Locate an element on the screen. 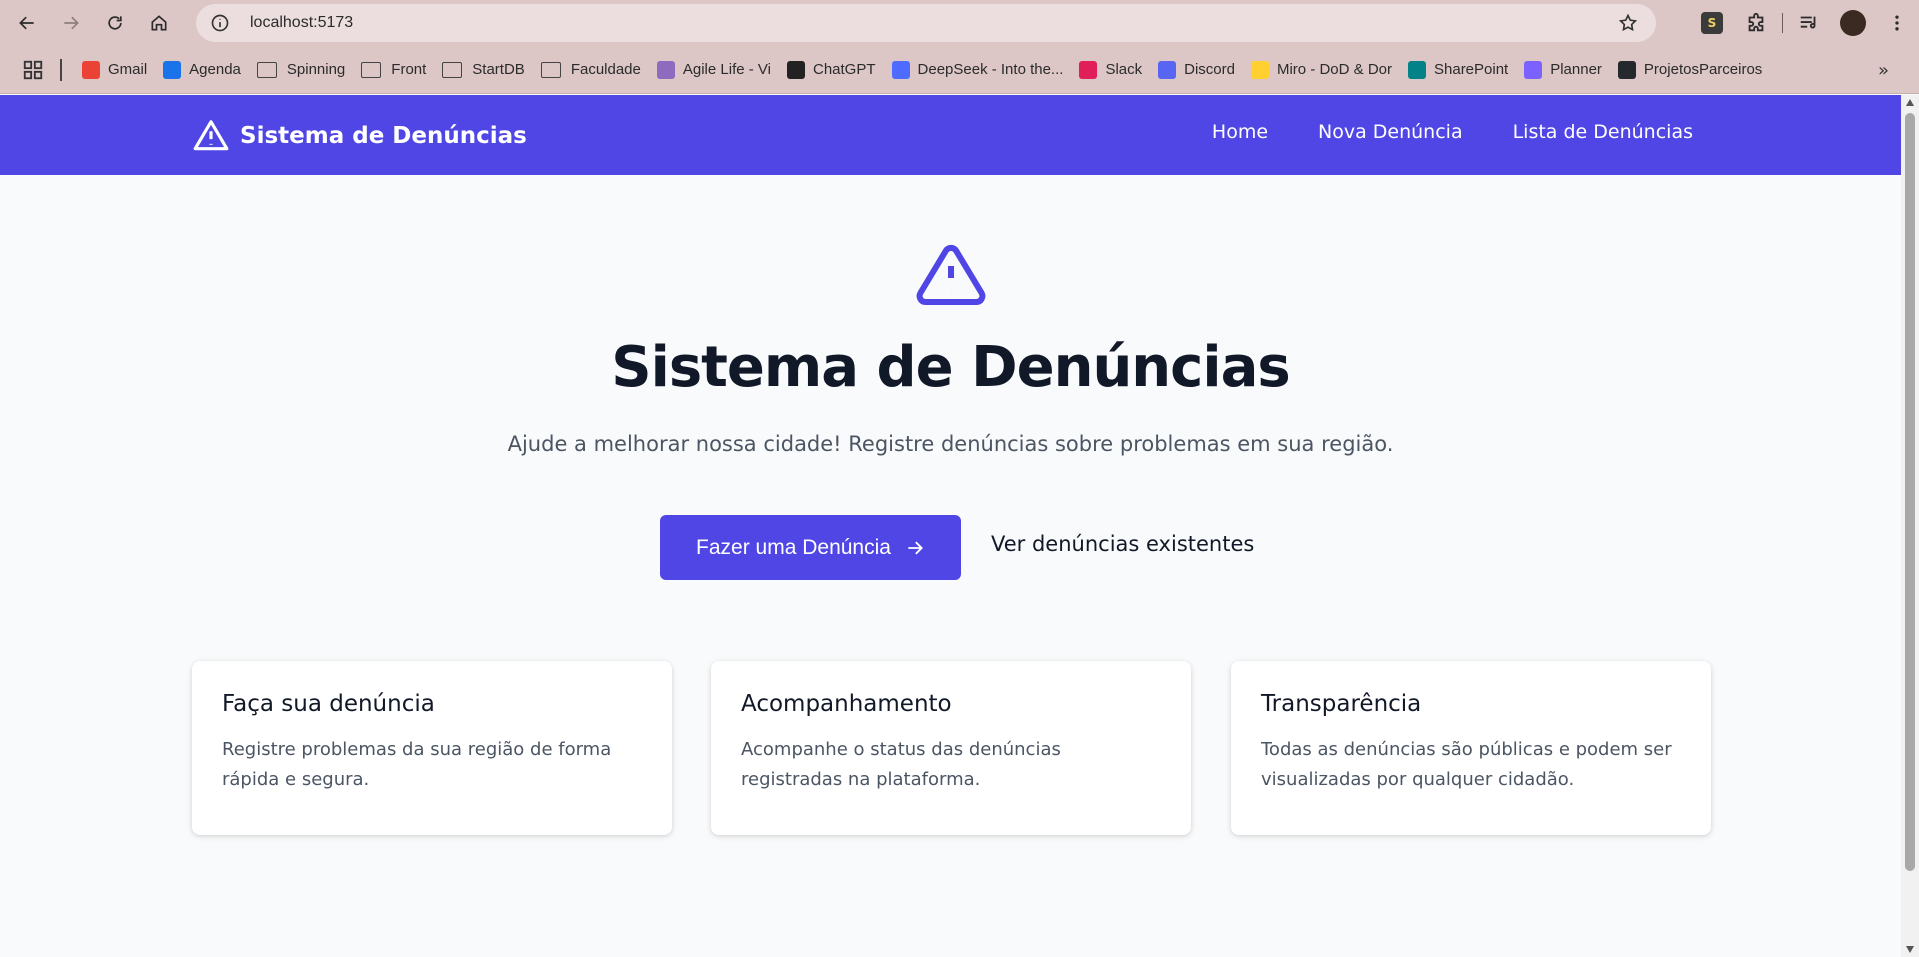 The image size is (1919, 957). bookmarks-divider is located at coordinates (61, 69).